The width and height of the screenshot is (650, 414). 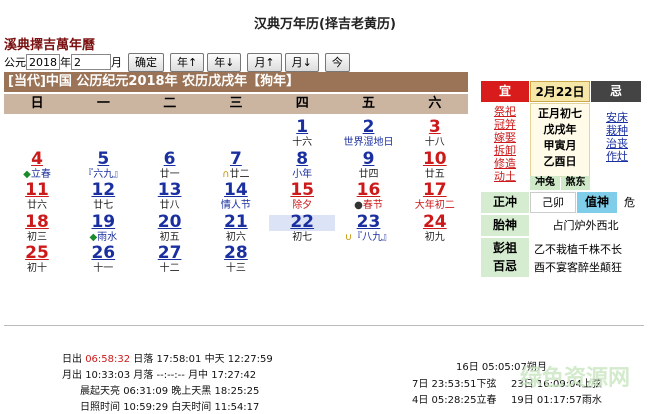 I want to click on day-cell: 27 十二, so click(x=170, y=264).